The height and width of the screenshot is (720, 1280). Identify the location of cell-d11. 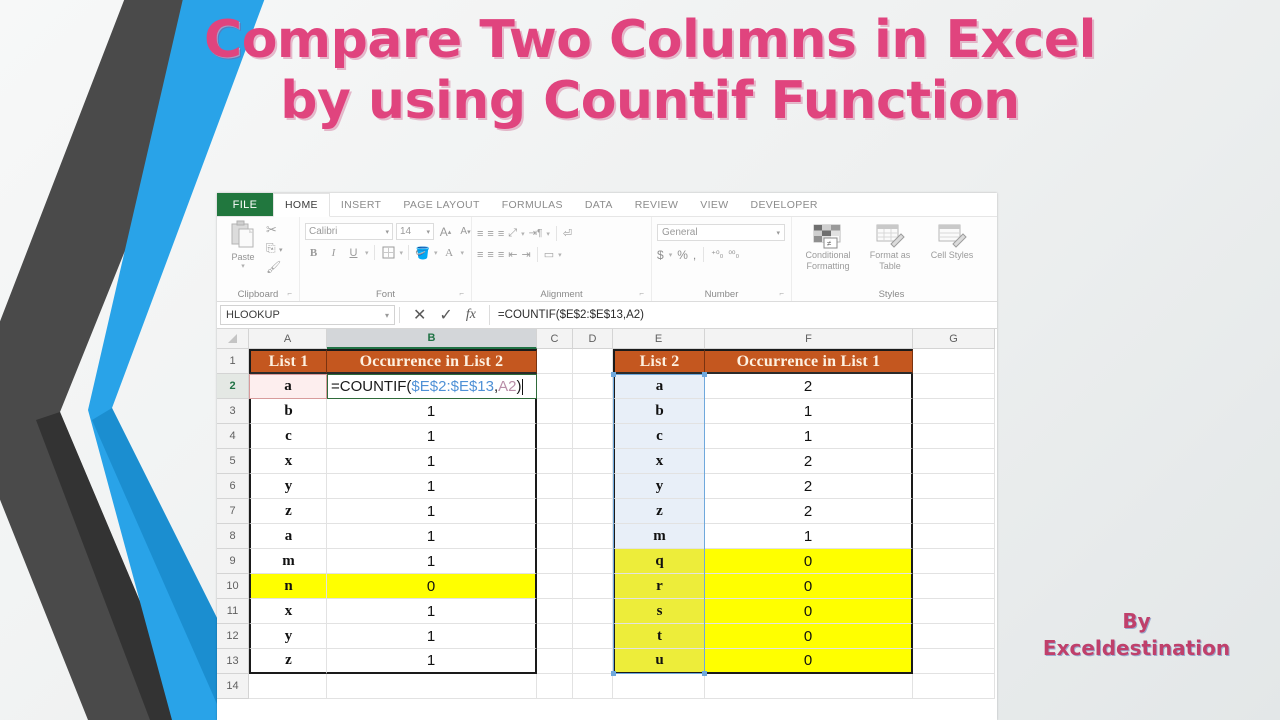
(593, 611).